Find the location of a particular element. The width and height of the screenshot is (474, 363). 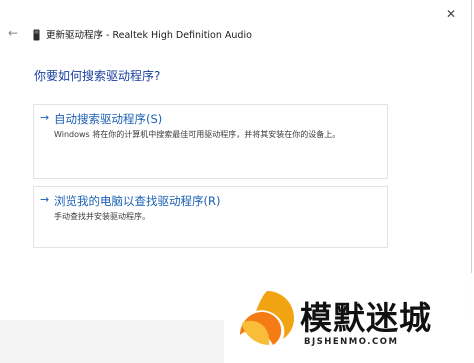

option-title: 浏览我的电脑以查找驱动程序(R) is located at coordinates (137, 201).